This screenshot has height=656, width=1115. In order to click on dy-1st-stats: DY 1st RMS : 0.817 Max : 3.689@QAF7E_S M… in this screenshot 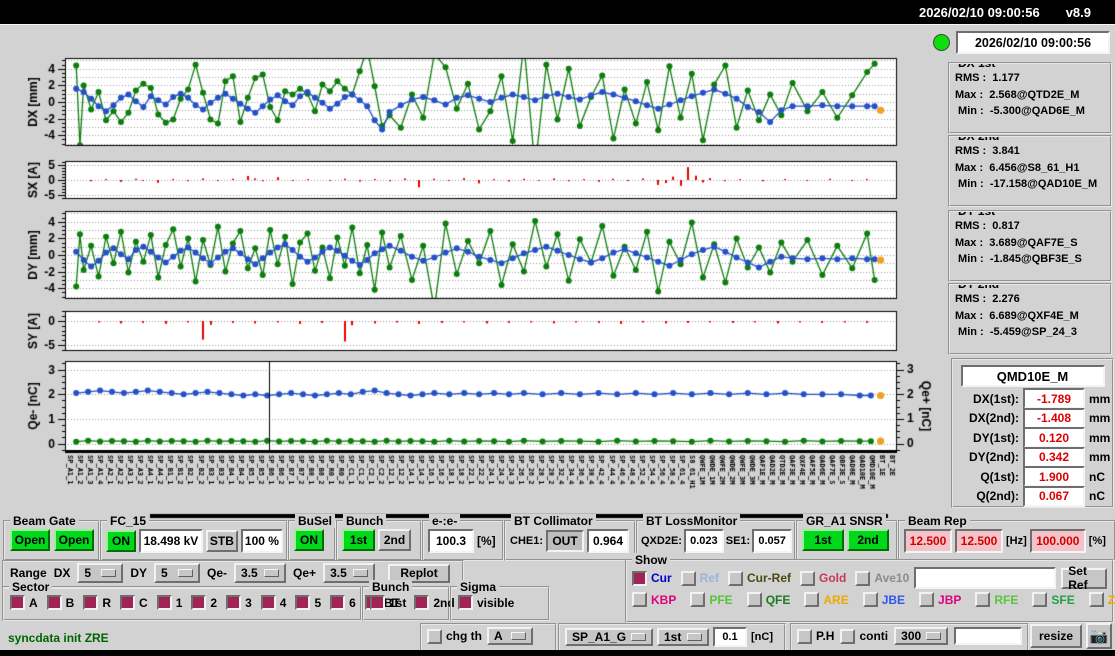, I will do `click(1030, 246)`.